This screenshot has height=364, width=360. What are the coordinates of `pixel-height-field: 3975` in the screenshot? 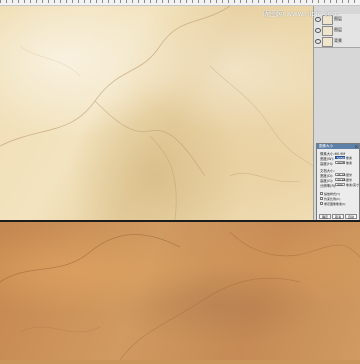 It's located at (340, 163).